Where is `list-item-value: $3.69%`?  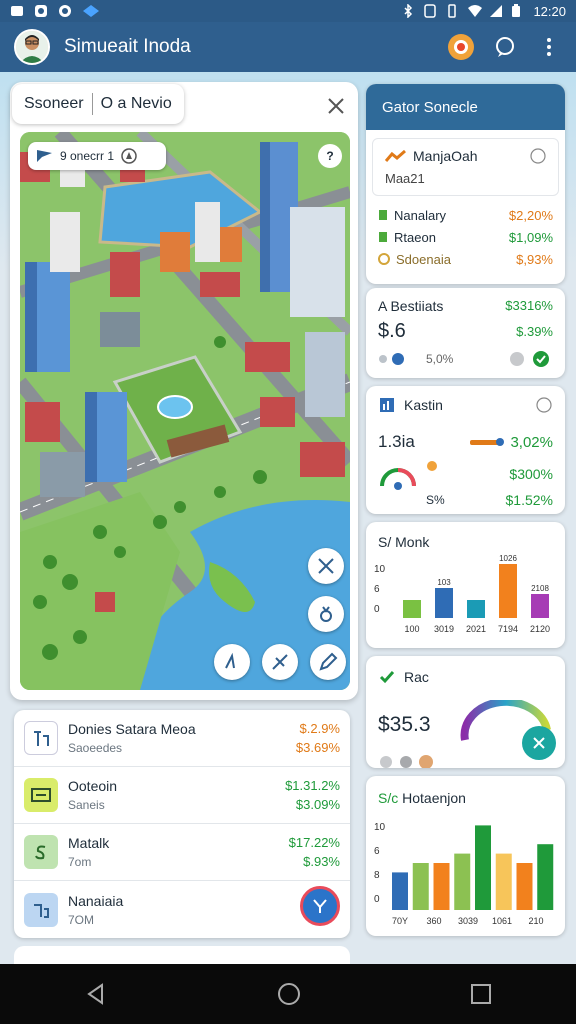
list-item-value: $3.69% is located at coordinates (317, 747).